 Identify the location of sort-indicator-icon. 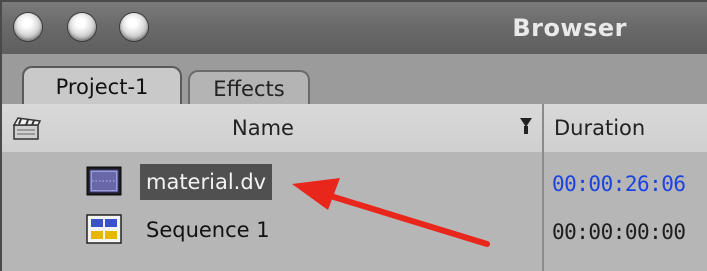
(526, 126).